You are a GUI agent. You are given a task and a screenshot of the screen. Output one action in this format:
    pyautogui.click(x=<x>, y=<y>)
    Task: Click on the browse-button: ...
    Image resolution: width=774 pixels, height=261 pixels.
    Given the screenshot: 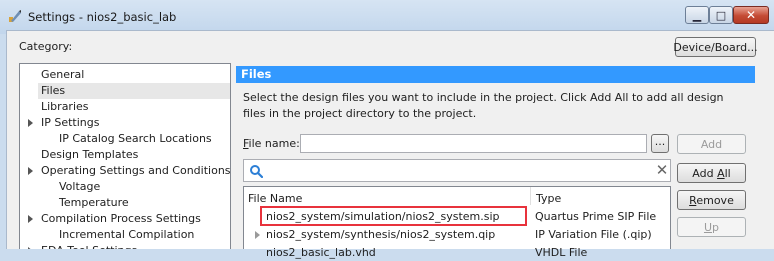 What is the action you would take?
    pyautogui.click(x=660, y=143)
    